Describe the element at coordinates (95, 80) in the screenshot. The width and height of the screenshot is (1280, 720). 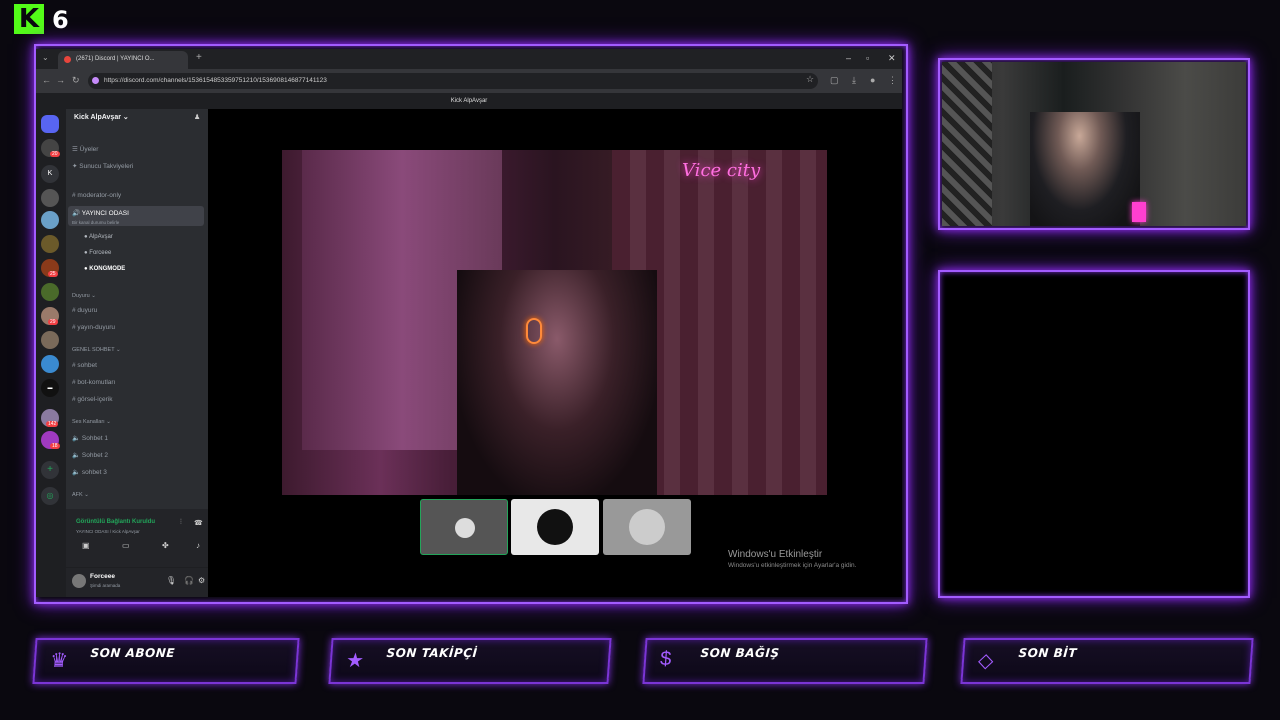
I see `site-info-icon` at that location.